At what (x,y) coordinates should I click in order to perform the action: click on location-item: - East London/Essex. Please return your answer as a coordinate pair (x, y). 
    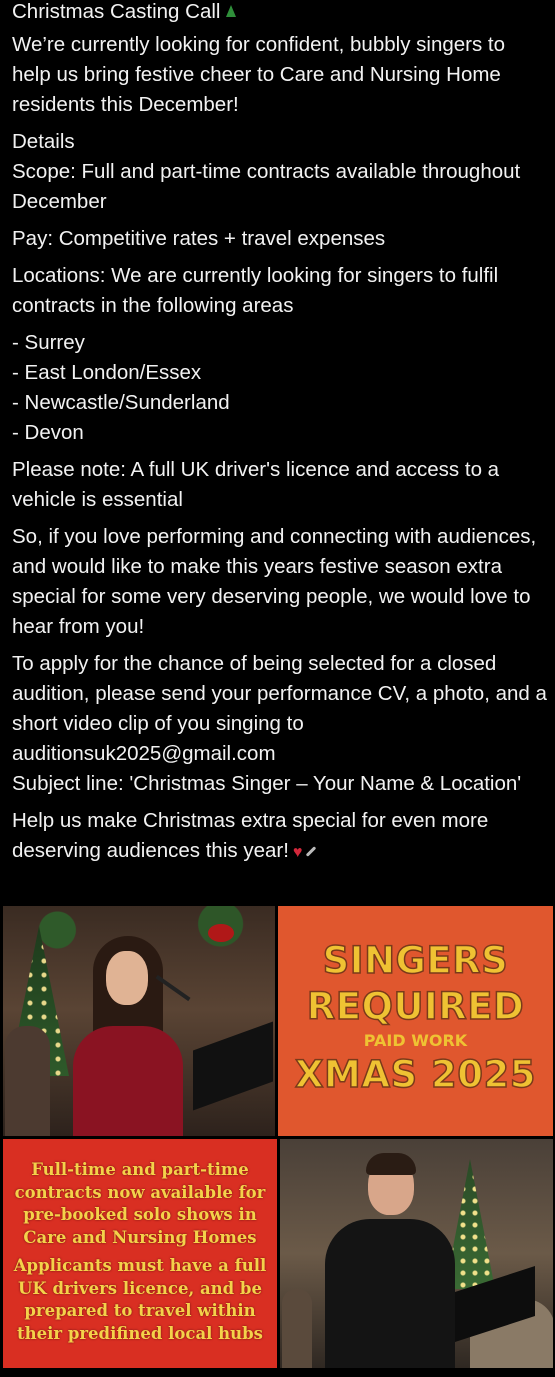
    Looking at the image, I should click on (107, 372).